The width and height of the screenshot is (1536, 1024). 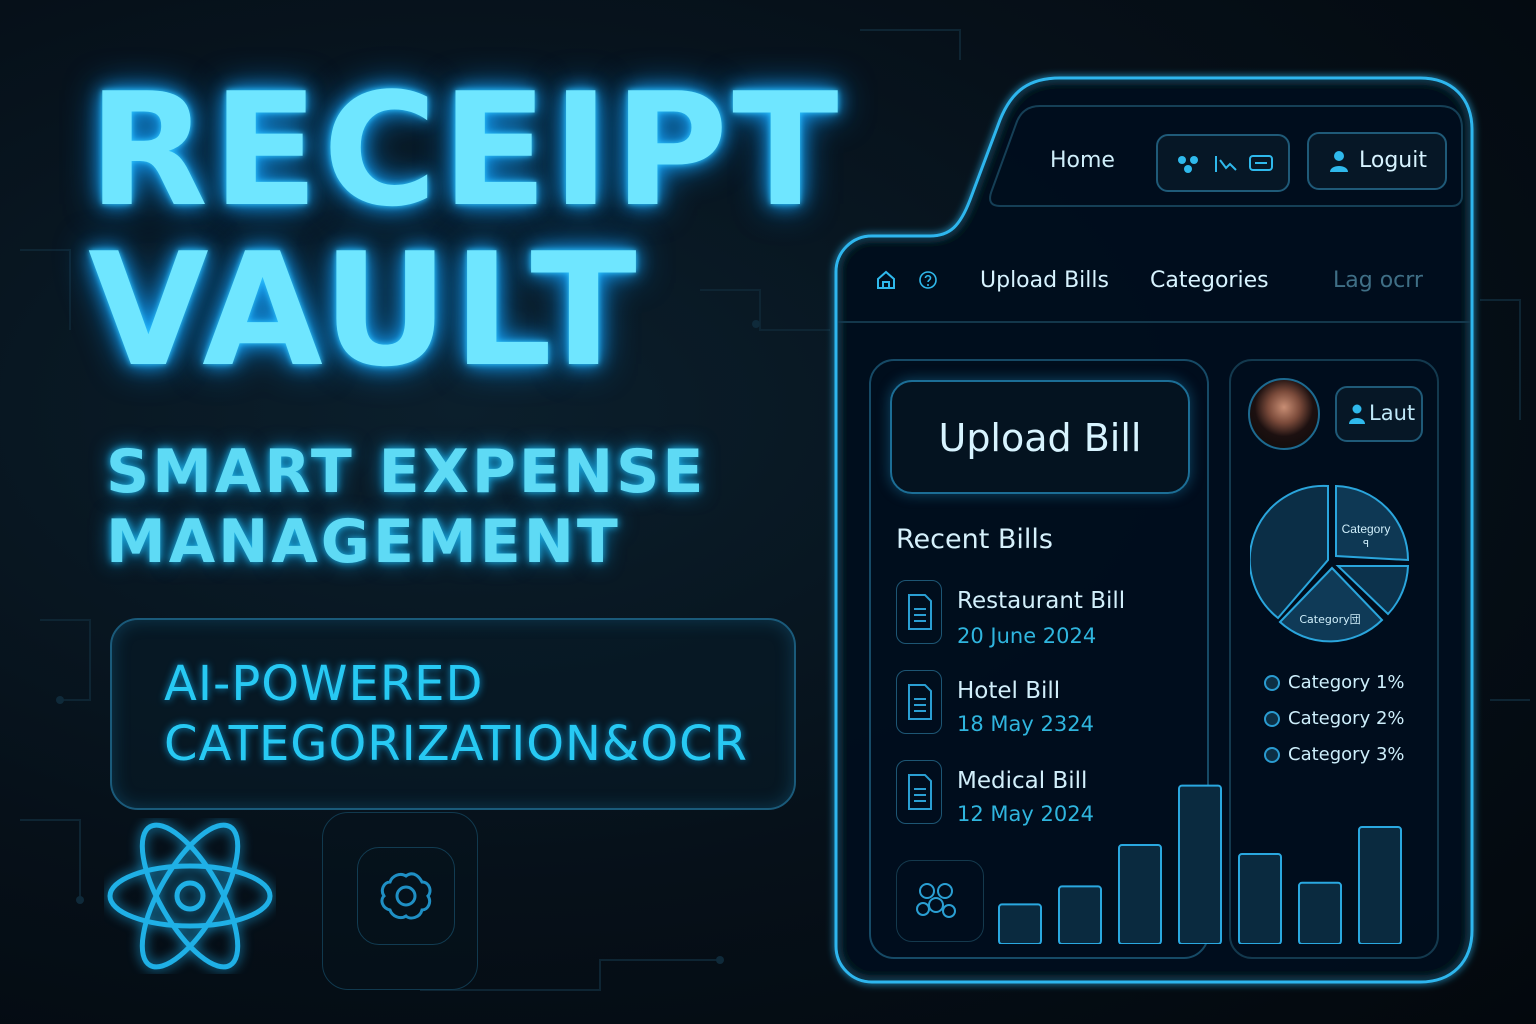 What do you see at coordinates (974, 539) in the screenshot?
I see `recent-bills-heading: Recent Bills` at bounding box center [974, 539].